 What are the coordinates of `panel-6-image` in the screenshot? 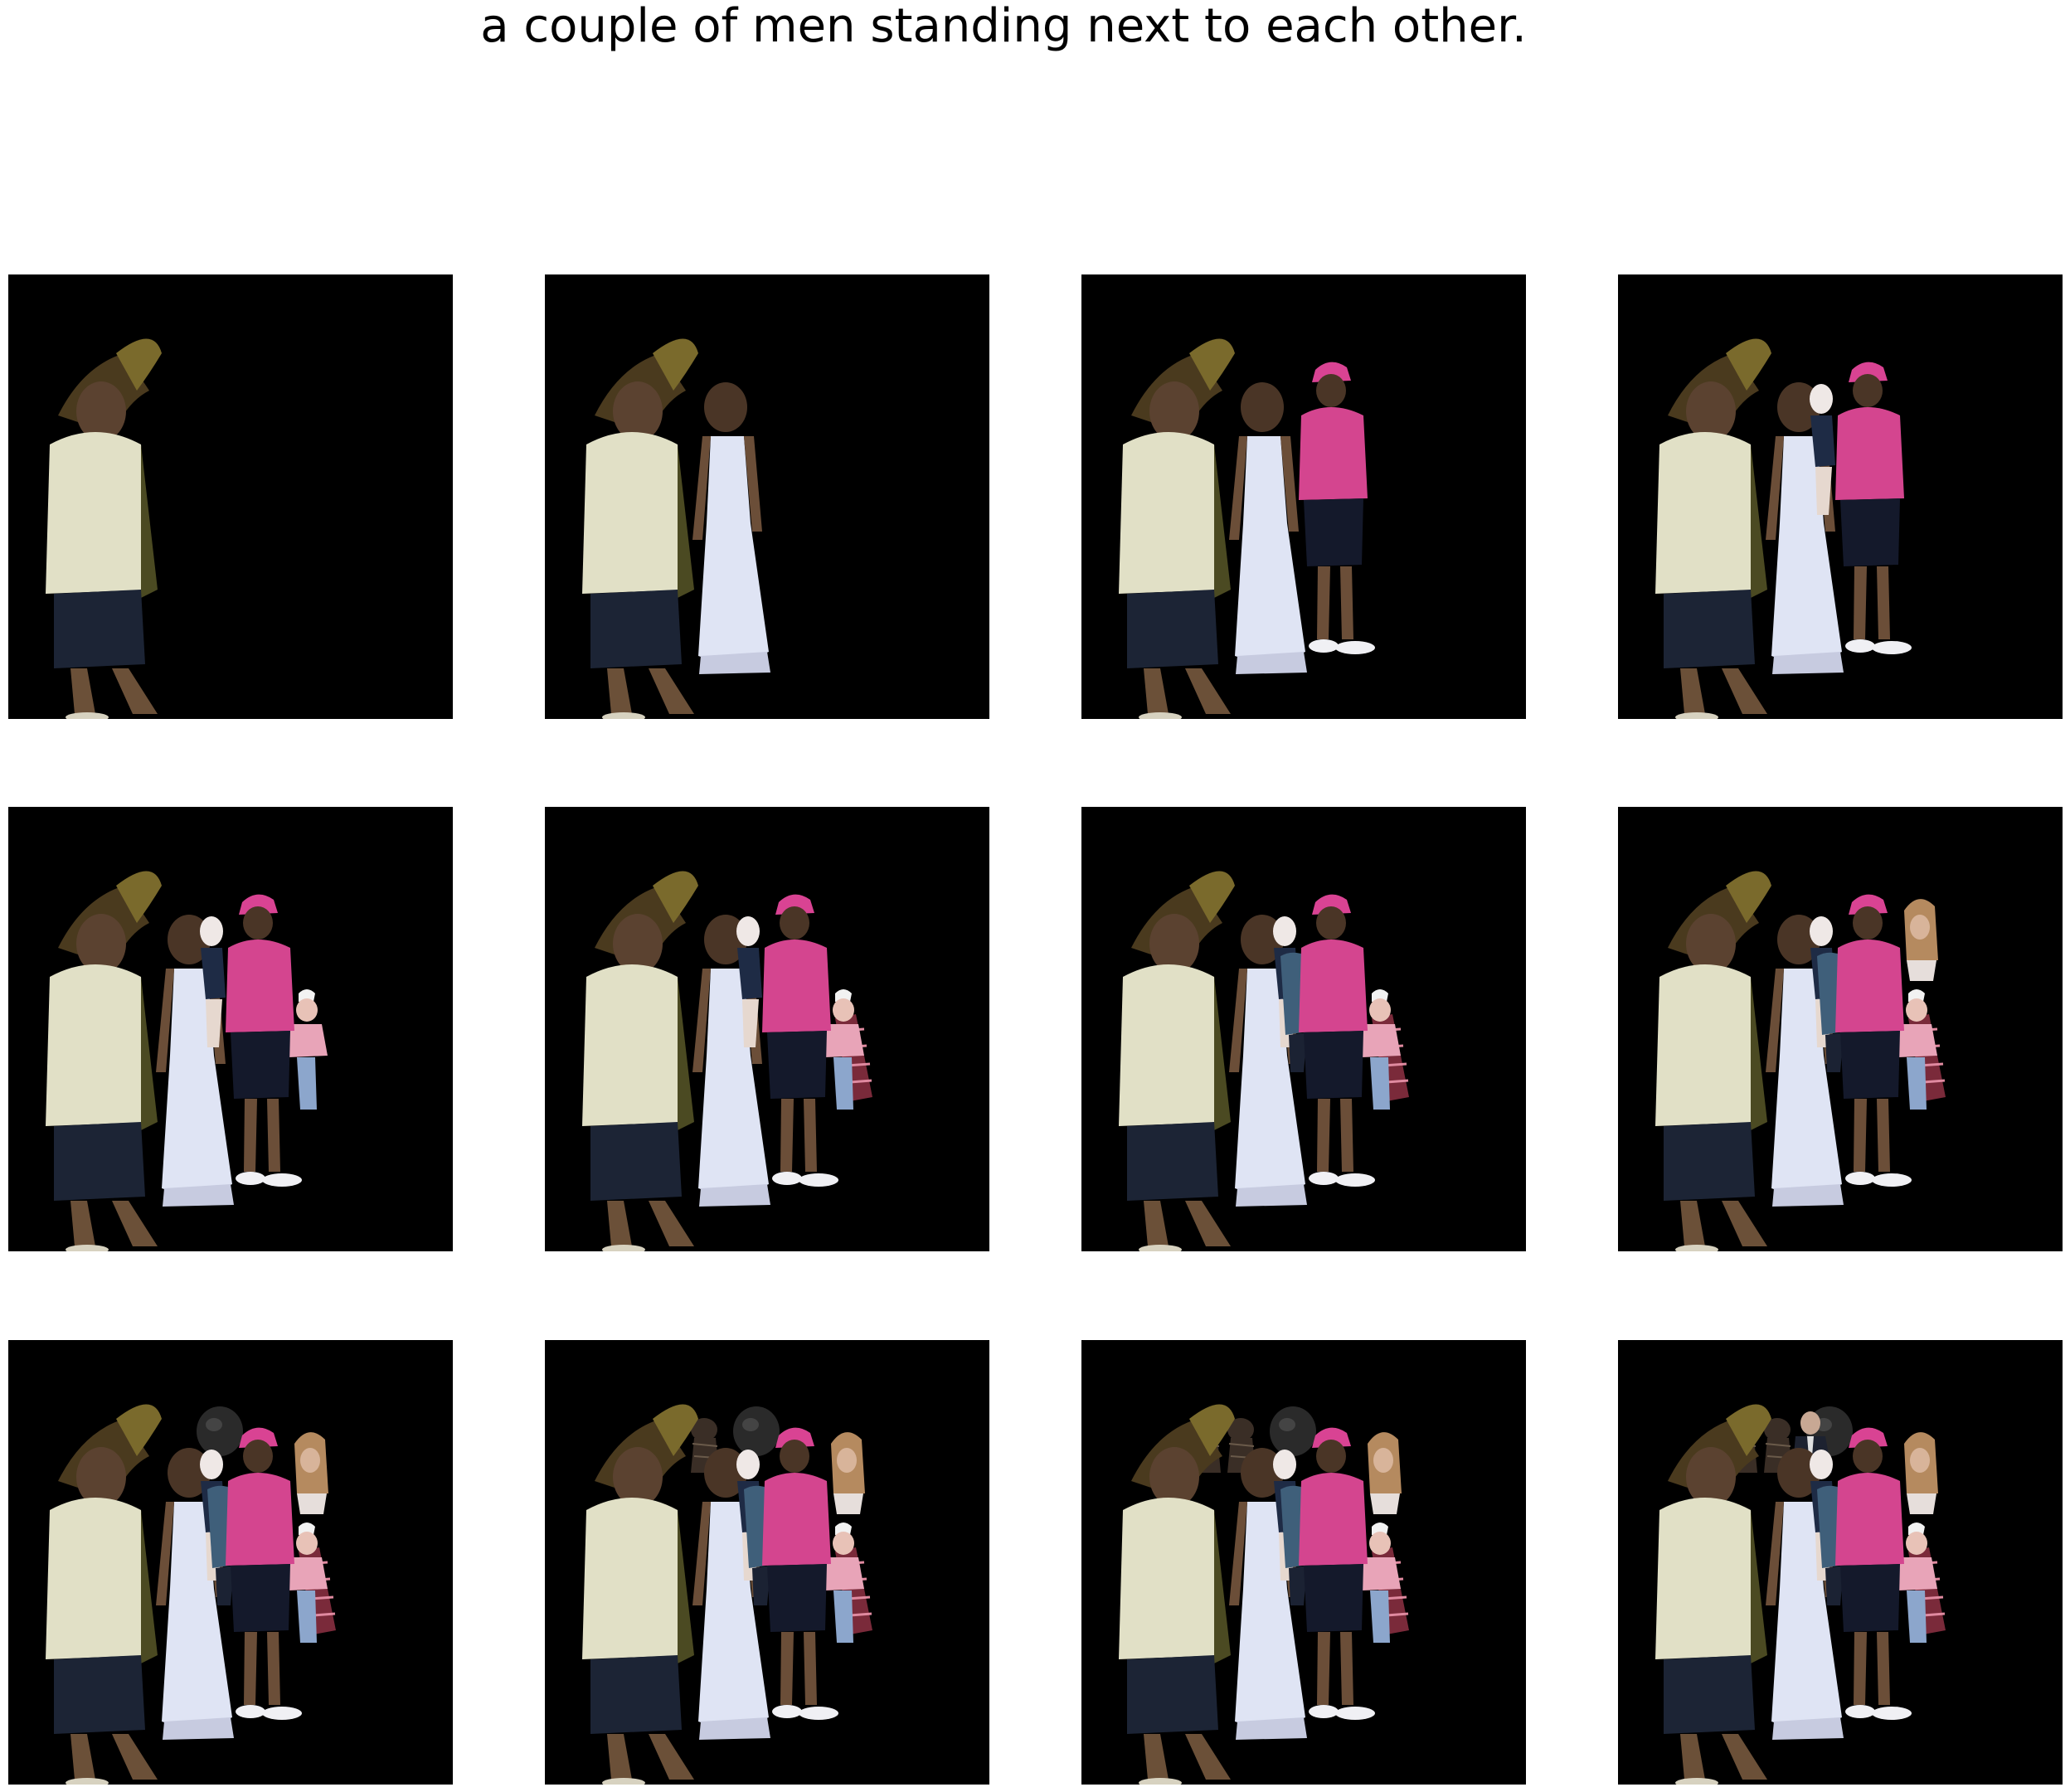 It's located at (767, 1029).